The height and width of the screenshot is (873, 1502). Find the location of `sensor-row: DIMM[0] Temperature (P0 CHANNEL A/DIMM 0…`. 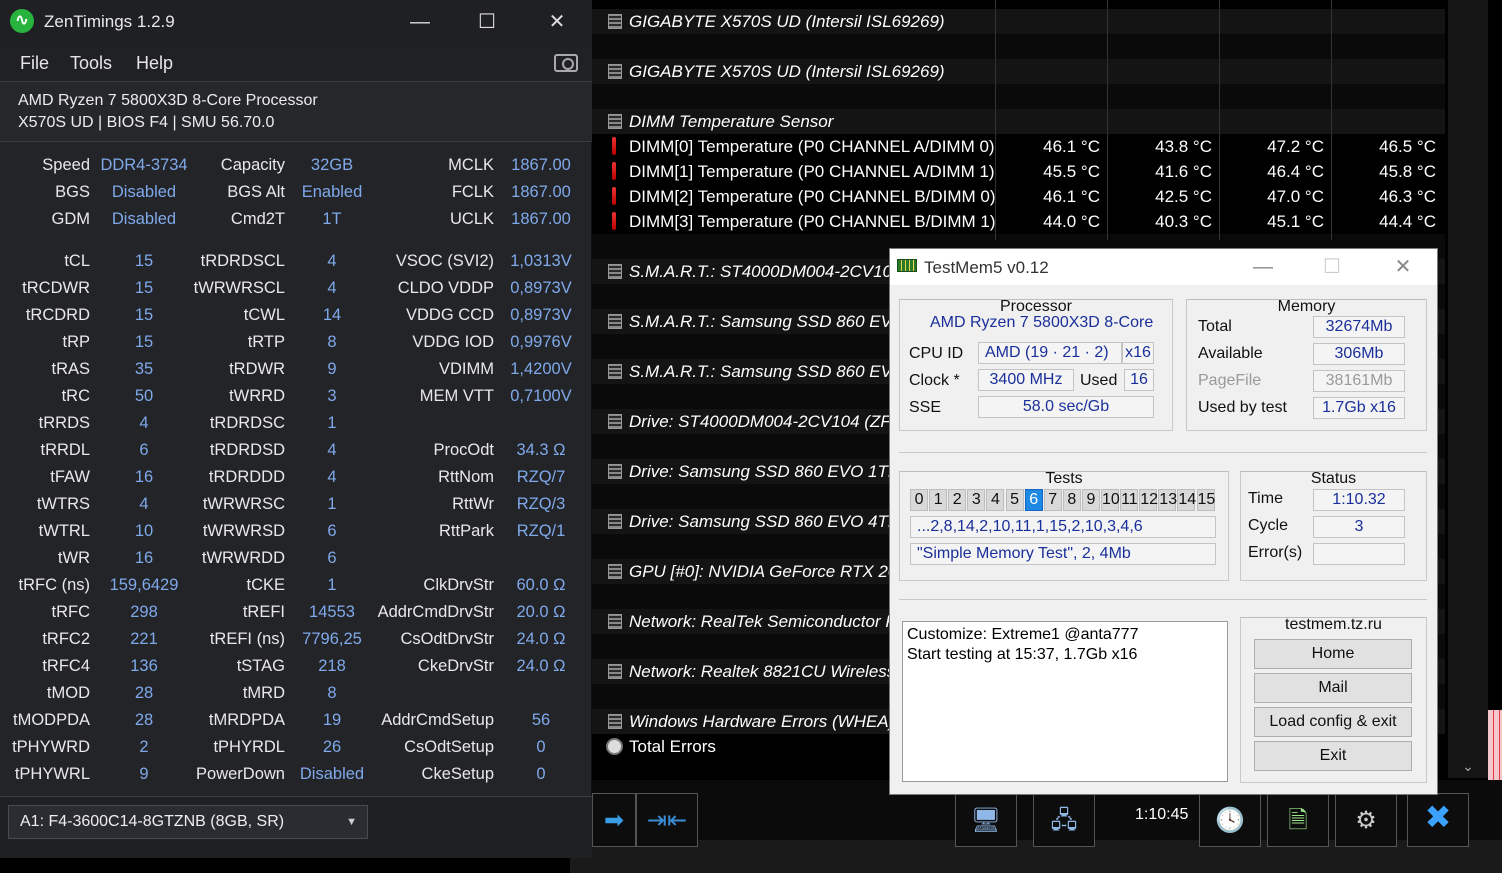

sensor-row: DIMM[0] Temperature (P0 CHANNEL A/DIMM 0… is located at coordinates (1017, 146).